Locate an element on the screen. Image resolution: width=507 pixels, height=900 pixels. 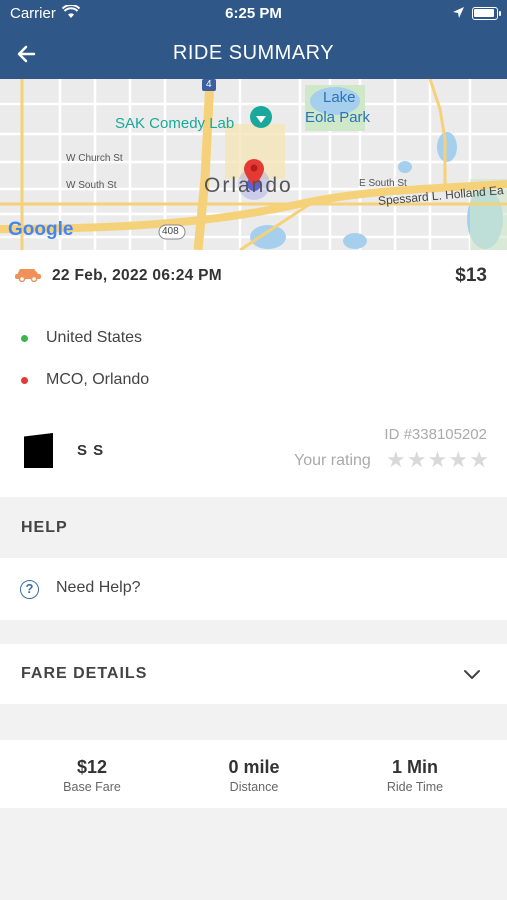
driver-avatar is located at coordinates (38, 450).